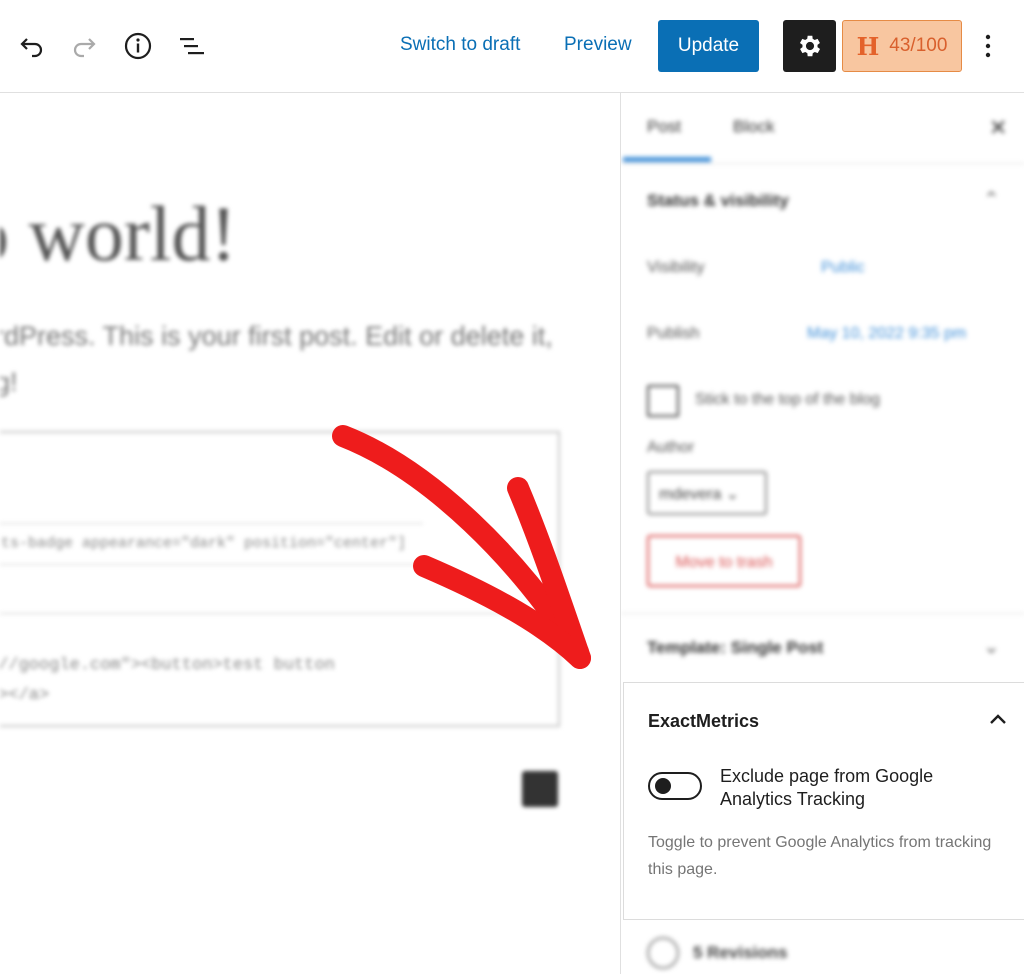 This screenshot has width=1024, height=974. Describe the element at coordinates (192, 46) in the screenshot. I see `list-view-icon` at that location.